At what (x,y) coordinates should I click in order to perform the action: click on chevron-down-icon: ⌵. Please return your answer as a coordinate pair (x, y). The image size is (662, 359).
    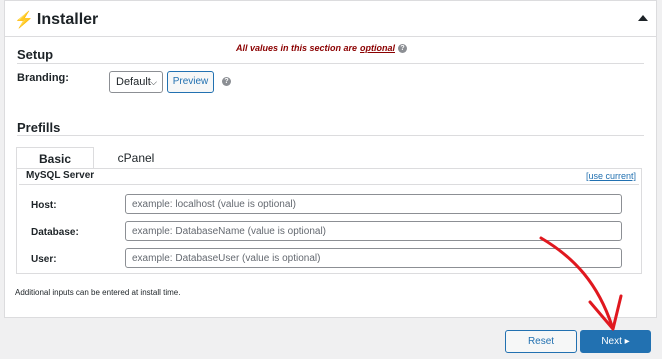
    Looking at the image, I should click on (153, 82).